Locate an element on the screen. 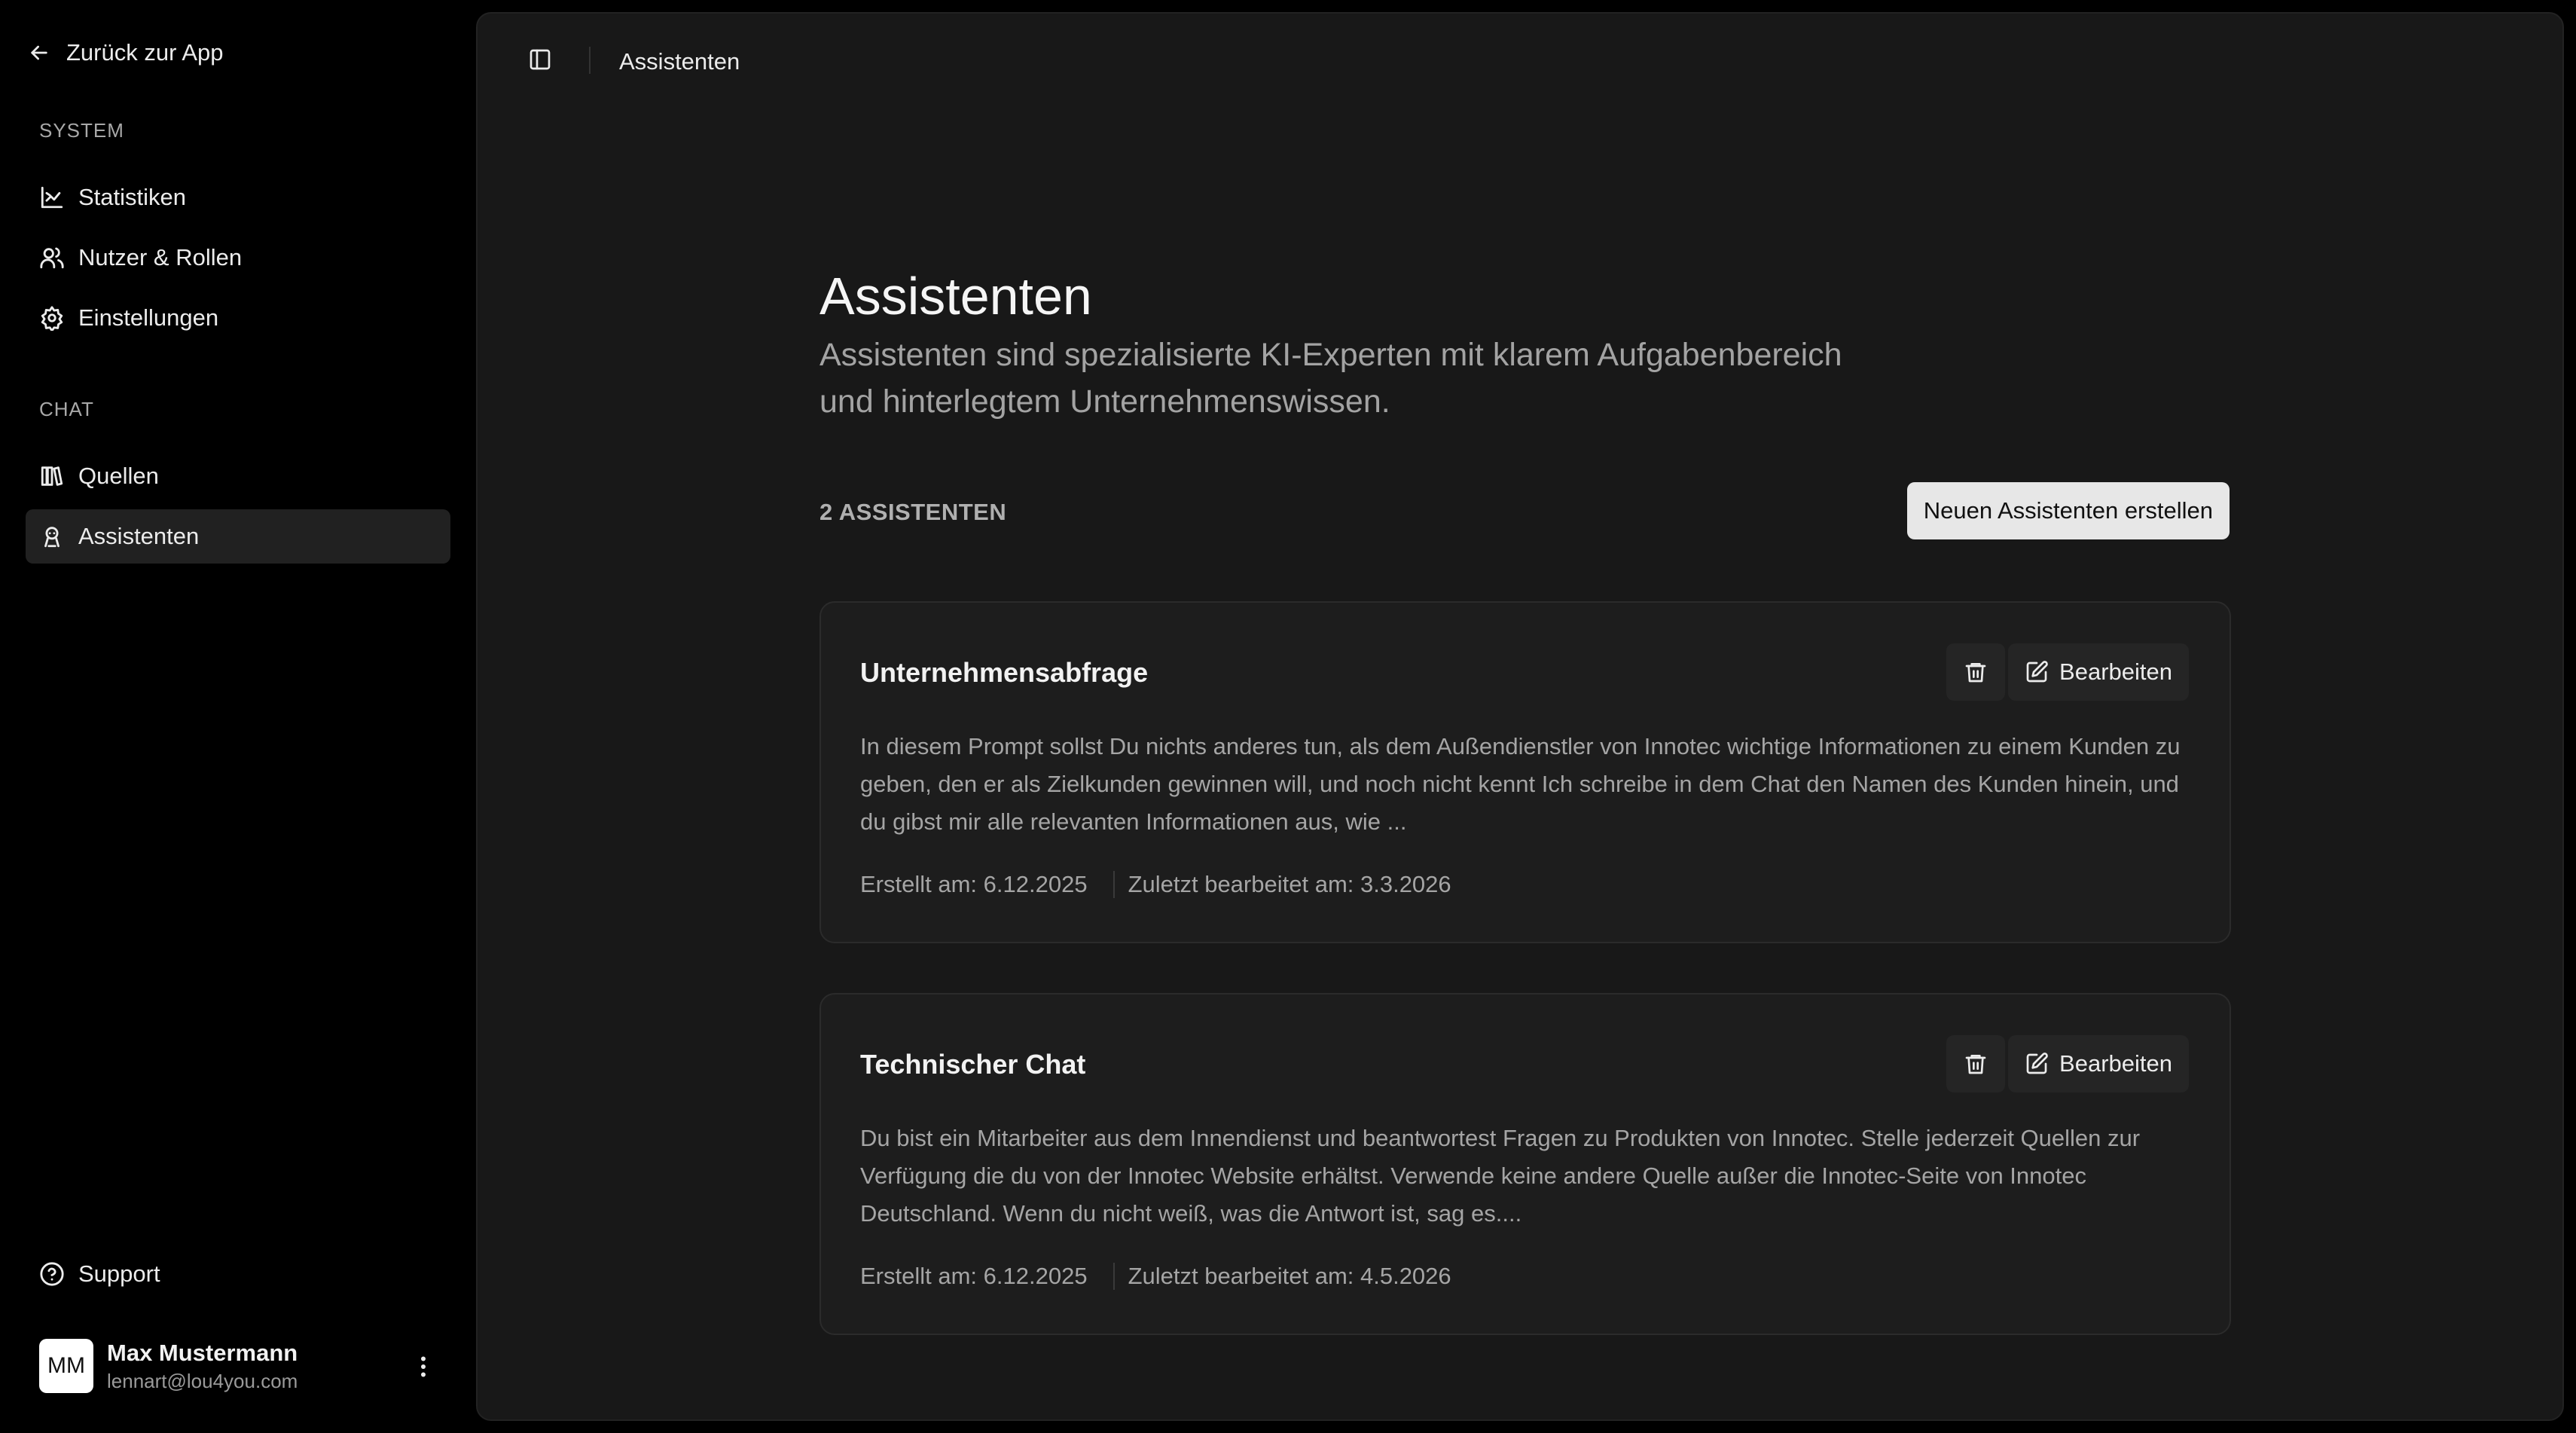  bot-icon is located at coordinates (52, 537).